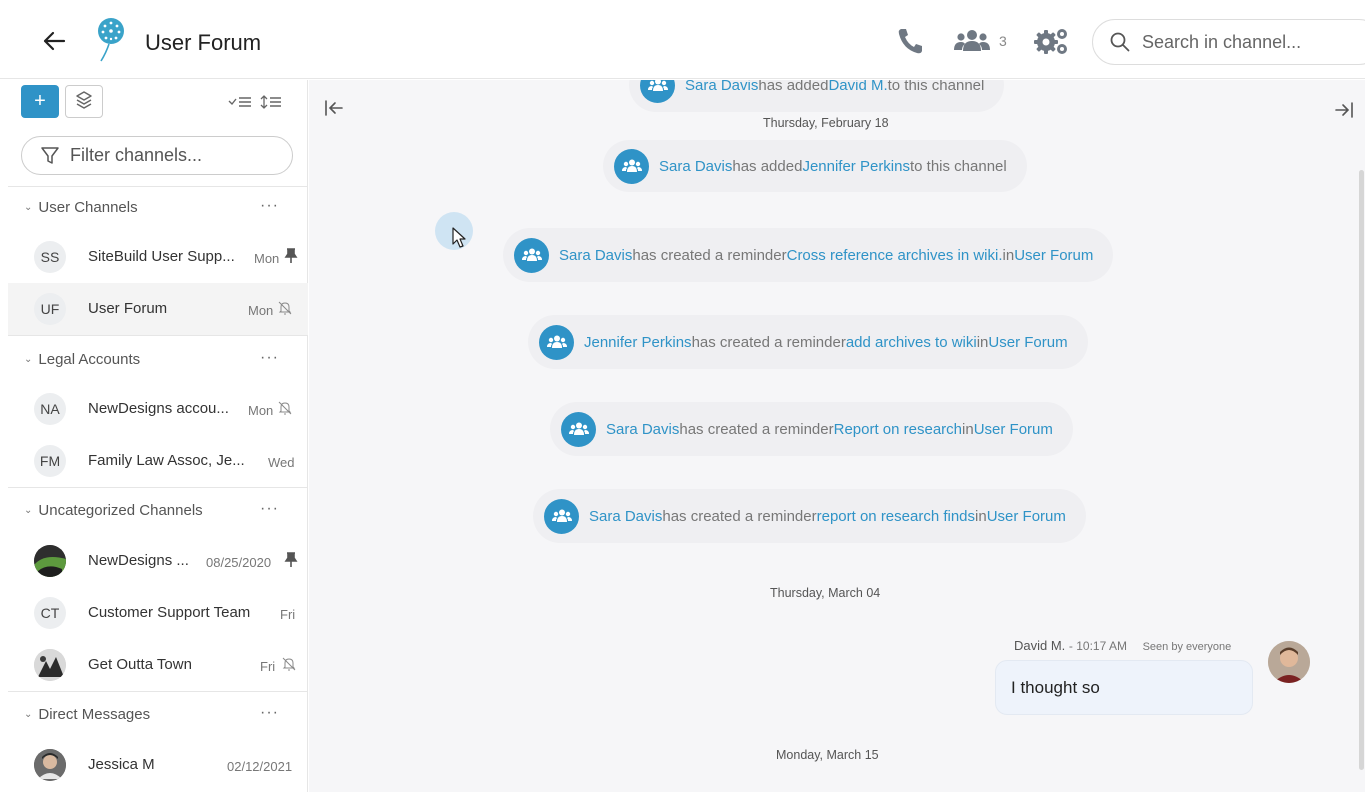  I want to click on muted-bell-icon, so click(285, 308).